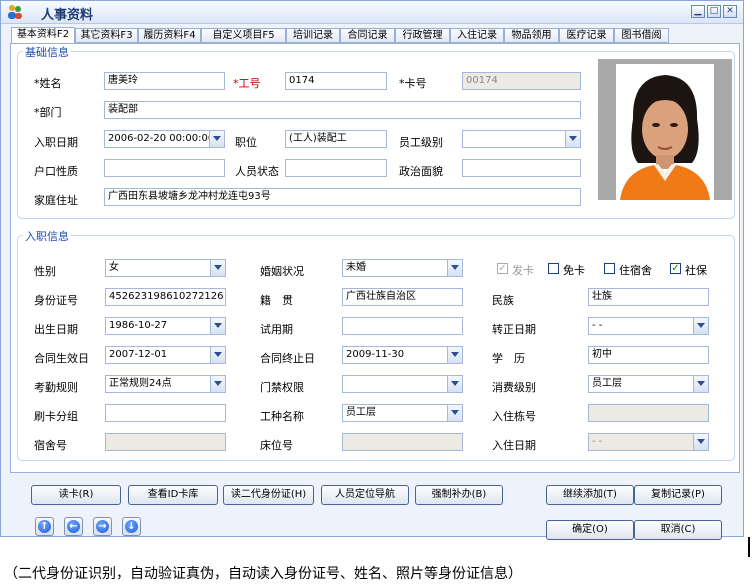 The height and width of the screenshot is (585, 752). What do you see at coordinates (648, 384) in the screenshot?
I see `consume-select: 员工层` at bounding box center [648, 384].